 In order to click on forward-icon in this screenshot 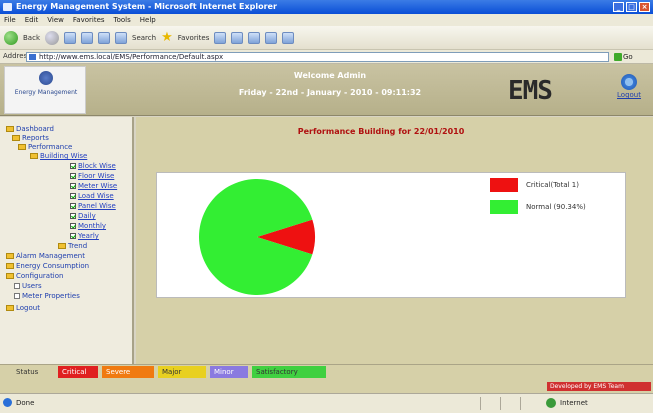, I will do `click(52, 37)`.